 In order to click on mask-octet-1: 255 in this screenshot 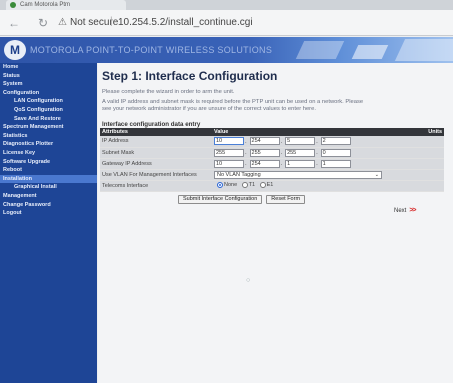, I will do `click(229, 152)`.